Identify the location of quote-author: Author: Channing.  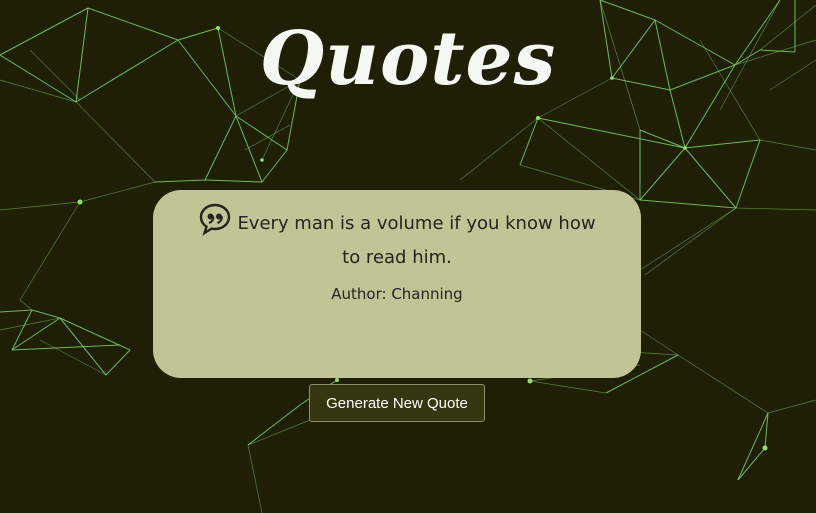
(397, 294).